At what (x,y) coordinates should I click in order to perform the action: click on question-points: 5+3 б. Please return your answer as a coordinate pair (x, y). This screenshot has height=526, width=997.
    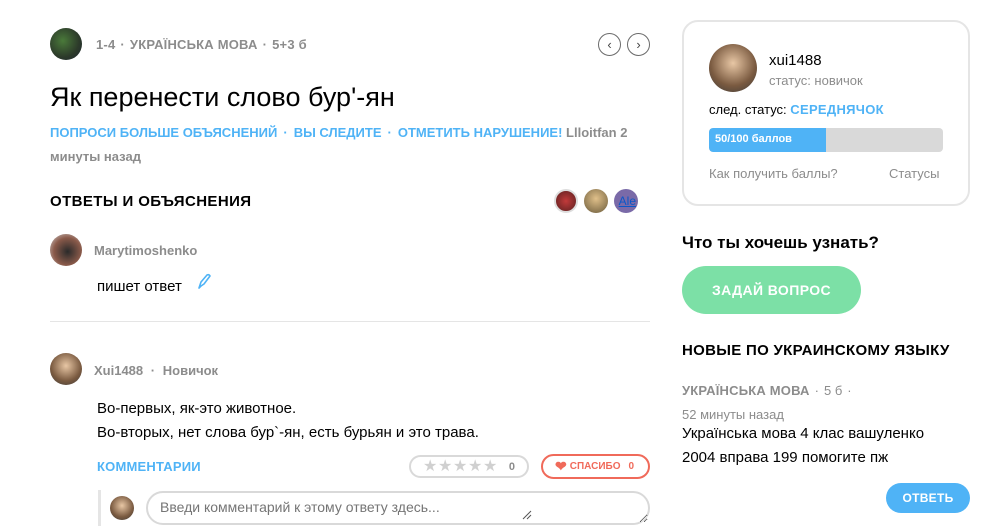
    Looking at the image, I should click on (289, 44).